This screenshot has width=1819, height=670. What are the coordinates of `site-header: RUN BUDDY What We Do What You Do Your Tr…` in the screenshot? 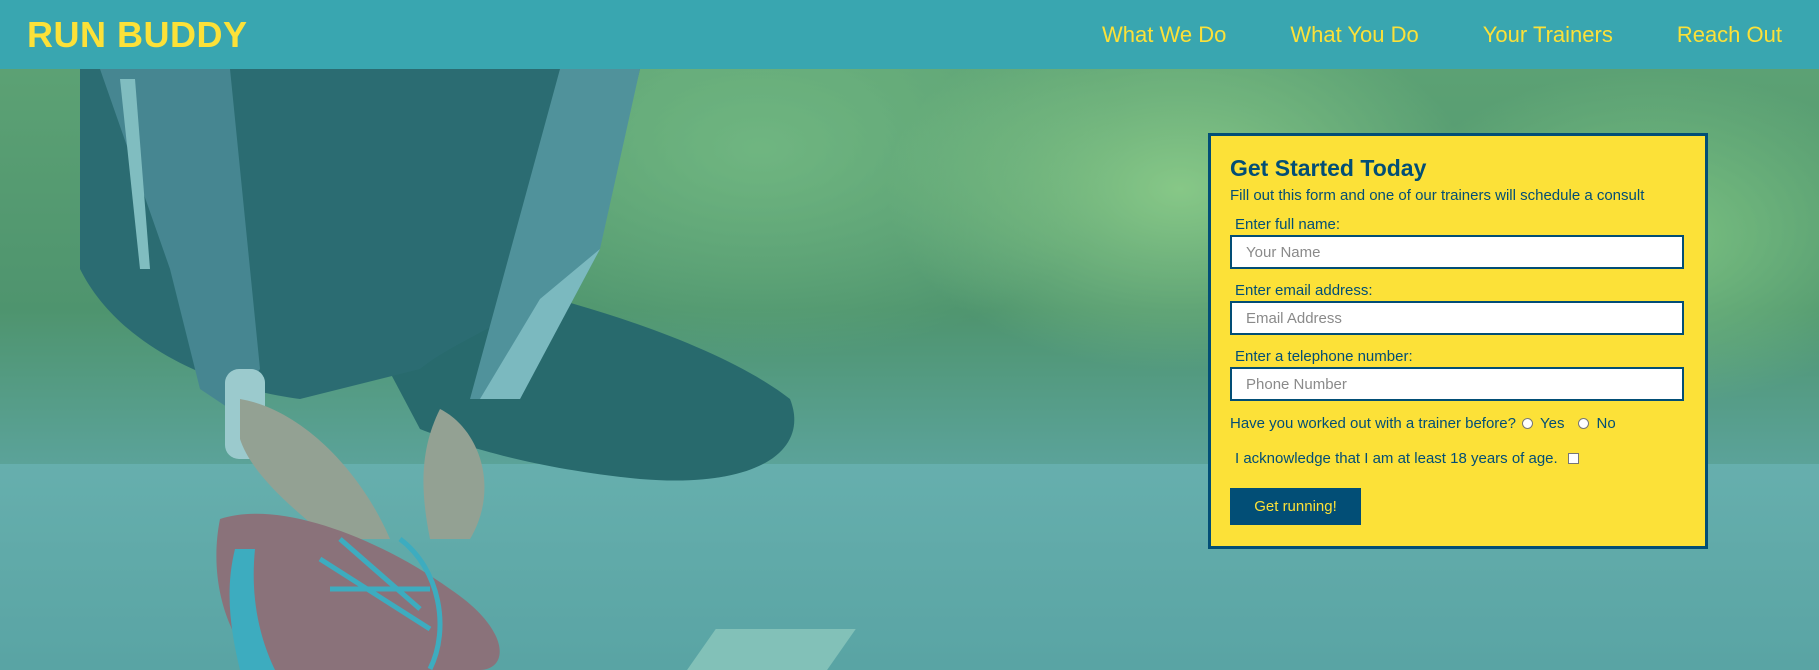 It's located at (909, 34).